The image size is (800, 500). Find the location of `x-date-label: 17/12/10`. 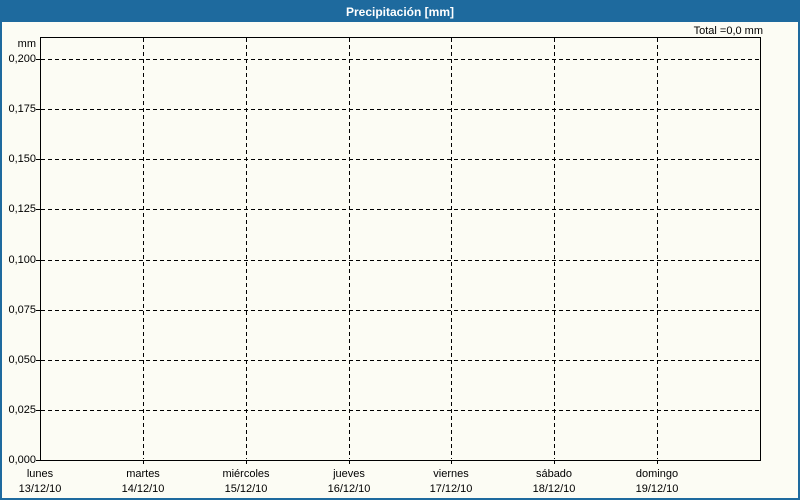

x-date-label: 17/12/10 is located at coordinates (451, 489).